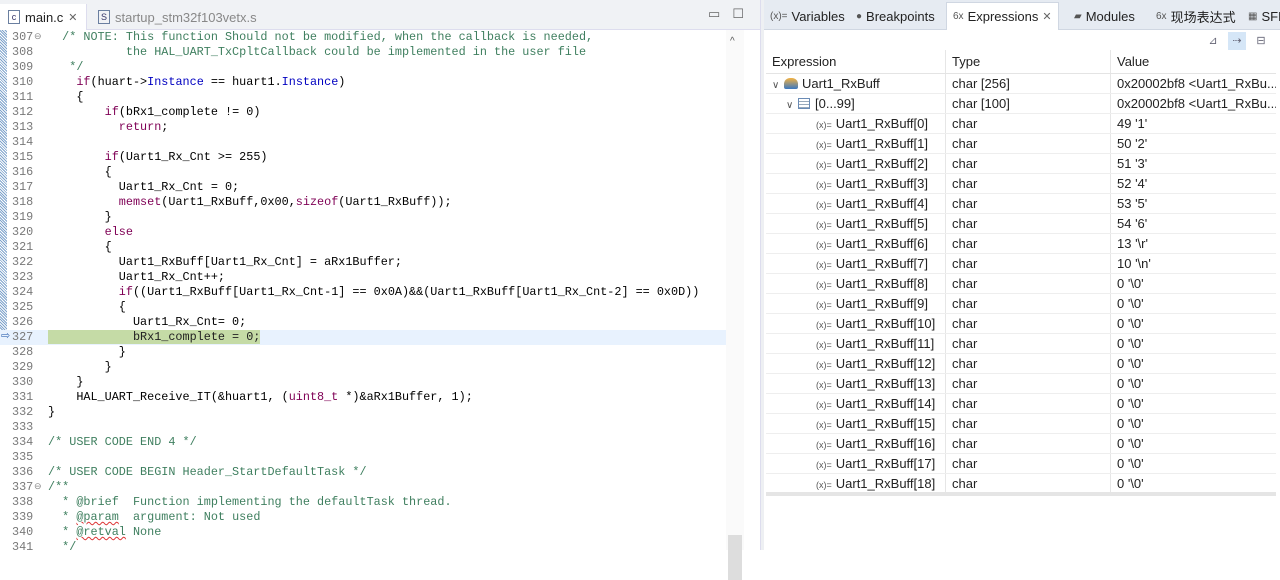  I want to click on table-row: (x)= Uart1_RxBuff[5] char 54 '6', so click(1021, 224).